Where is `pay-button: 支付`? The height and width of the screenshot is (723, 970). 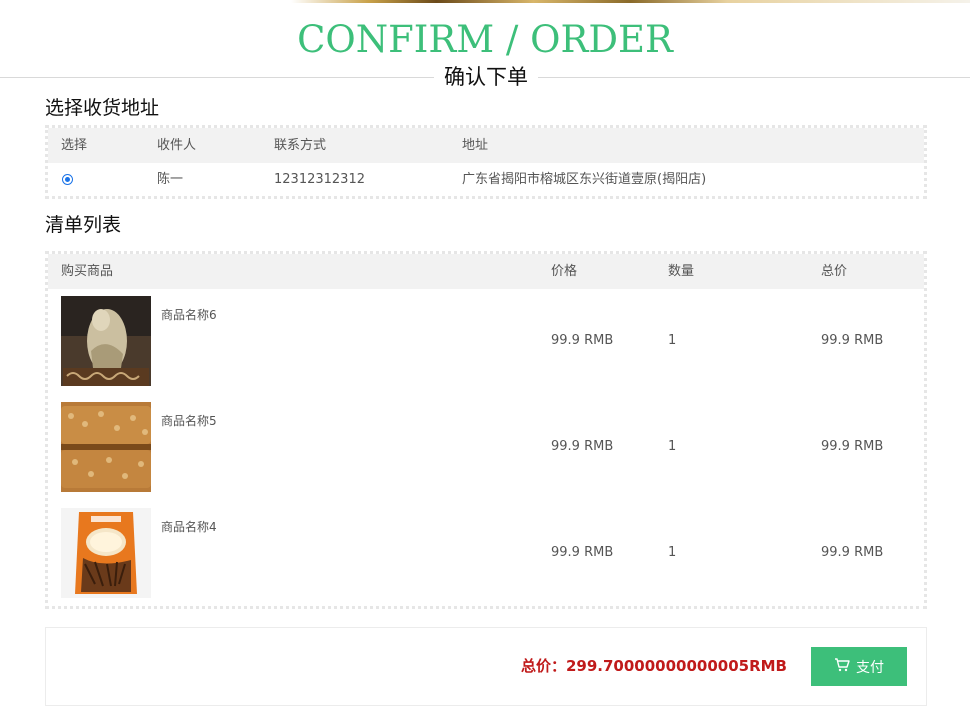
pay-button: 支付 is located at coordinates (859, 666).